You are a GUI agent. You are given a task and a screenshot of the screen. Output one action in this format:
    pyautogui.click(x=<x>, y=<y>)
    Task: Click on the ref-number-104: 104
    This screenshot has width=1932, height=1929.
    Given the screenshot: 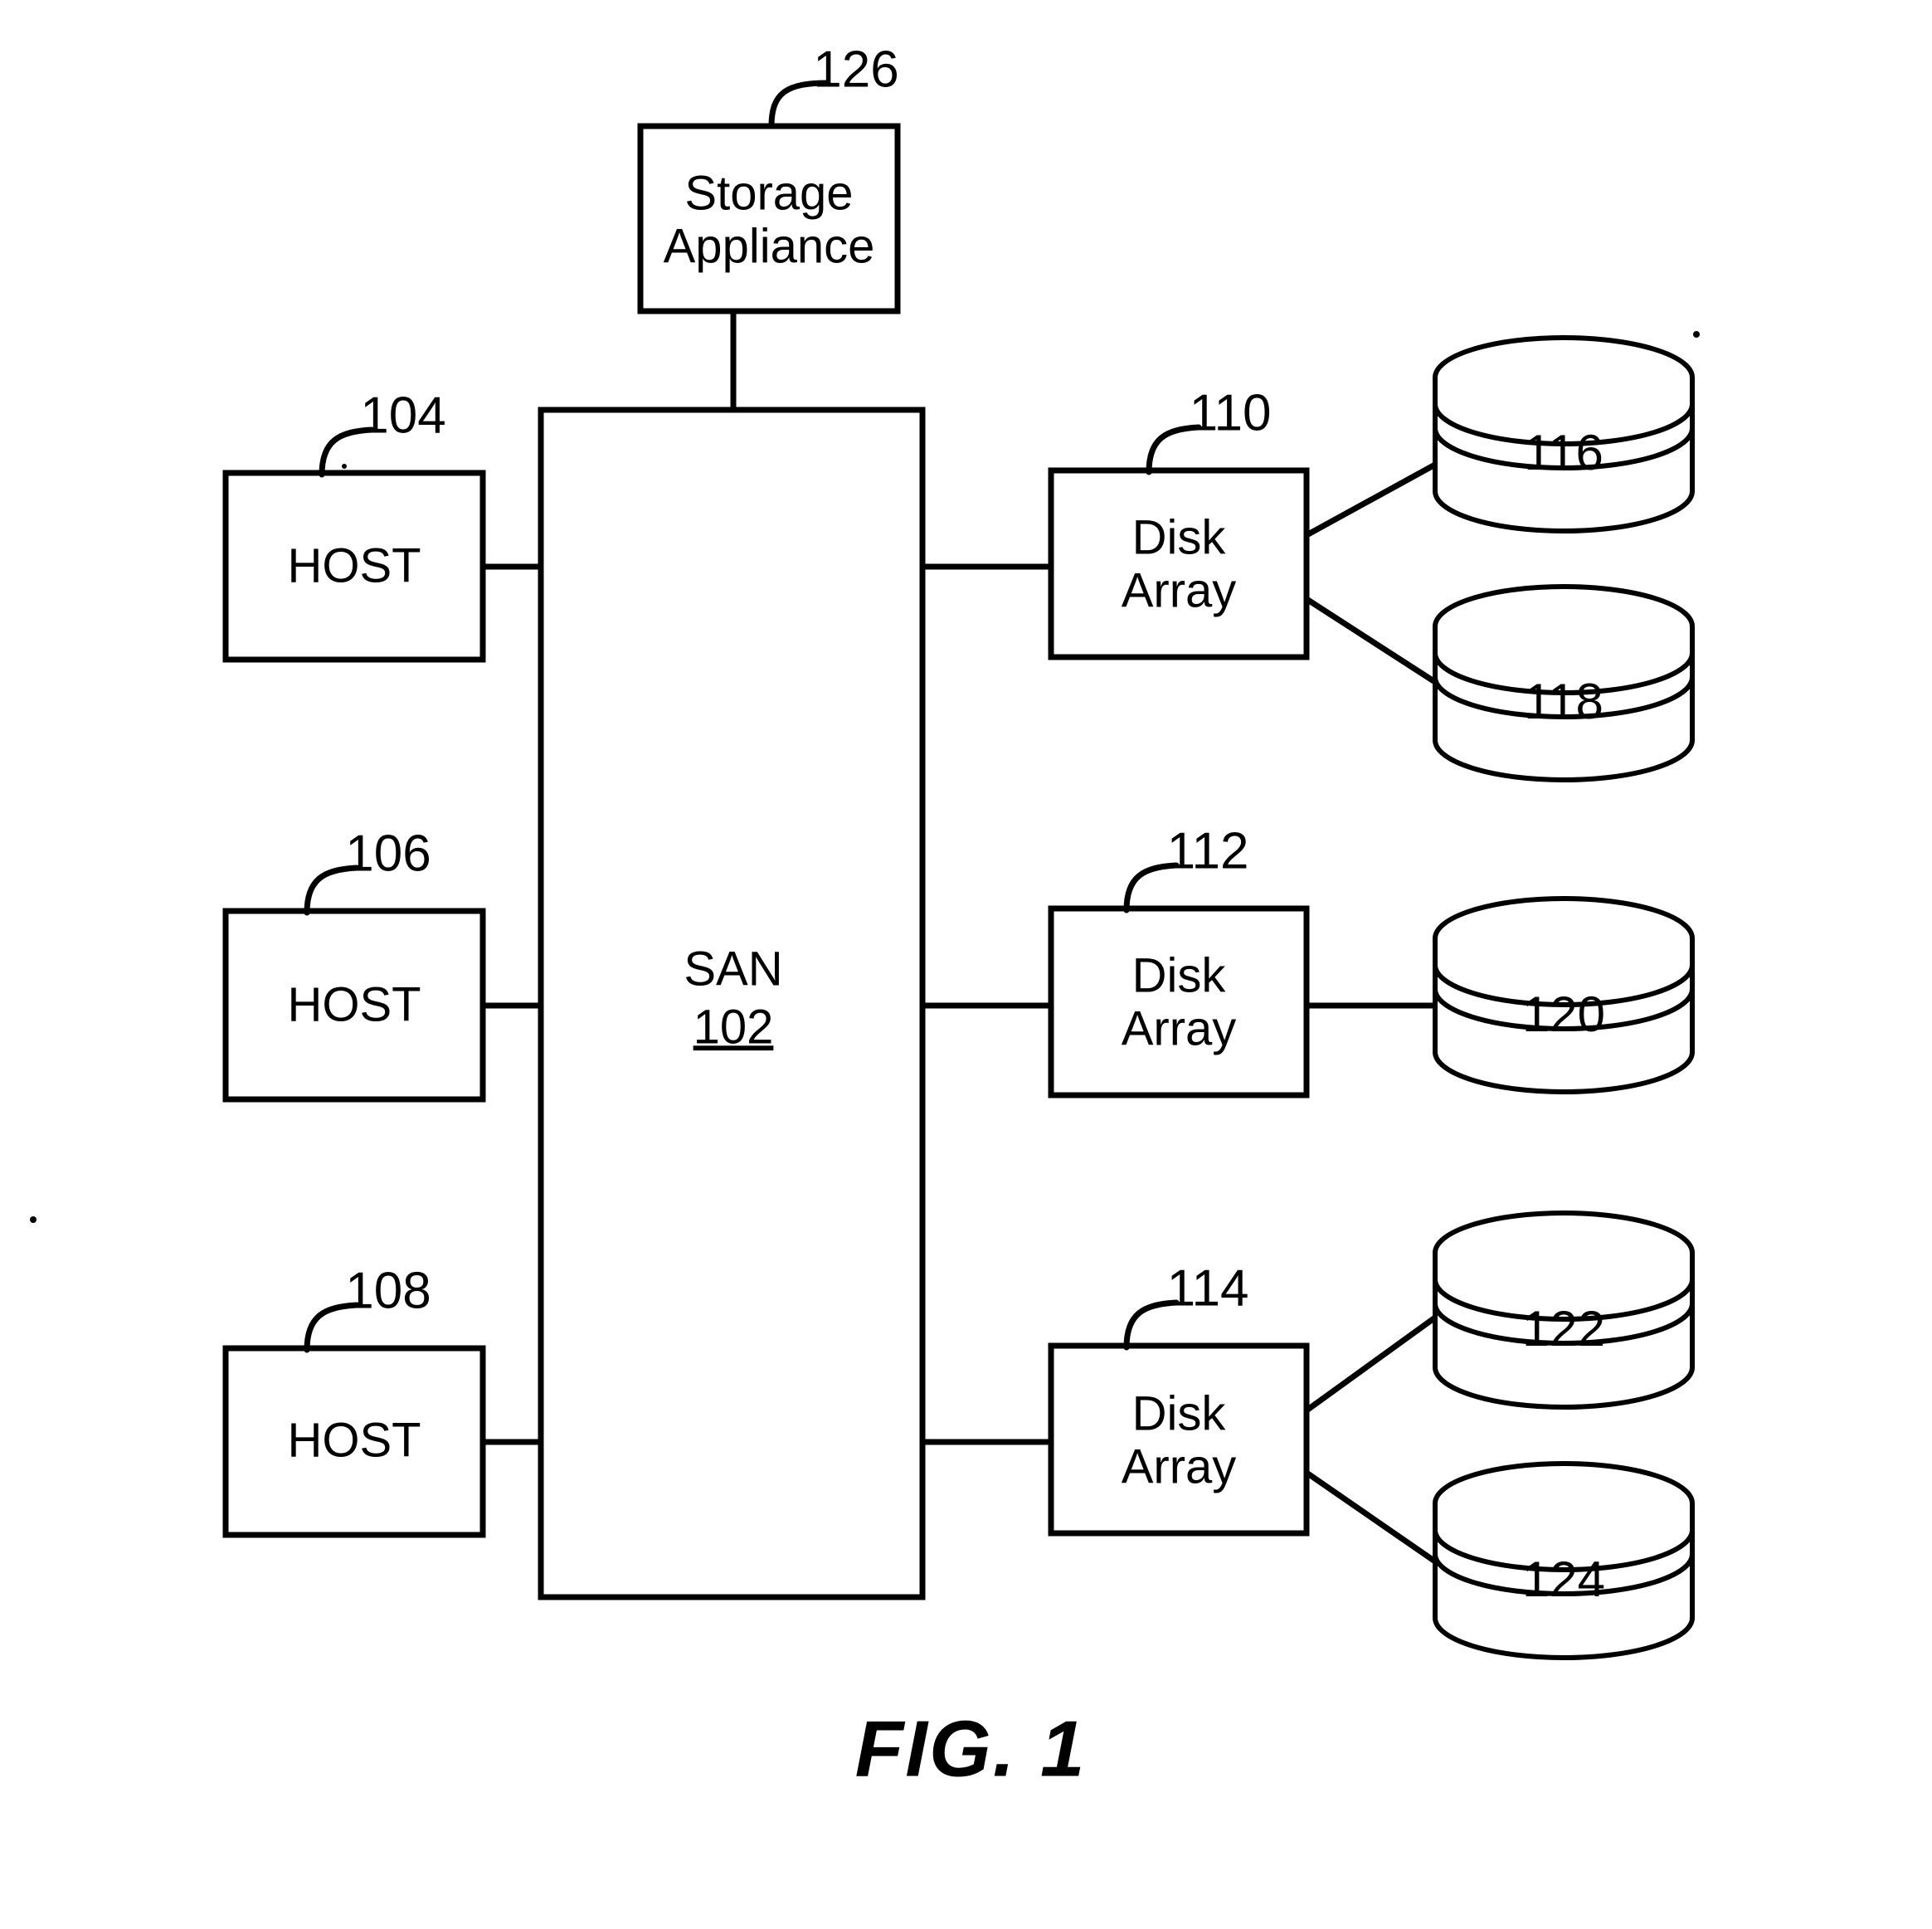 What is the action you would take?
    pyautogui.click(x=402, y=416)
    